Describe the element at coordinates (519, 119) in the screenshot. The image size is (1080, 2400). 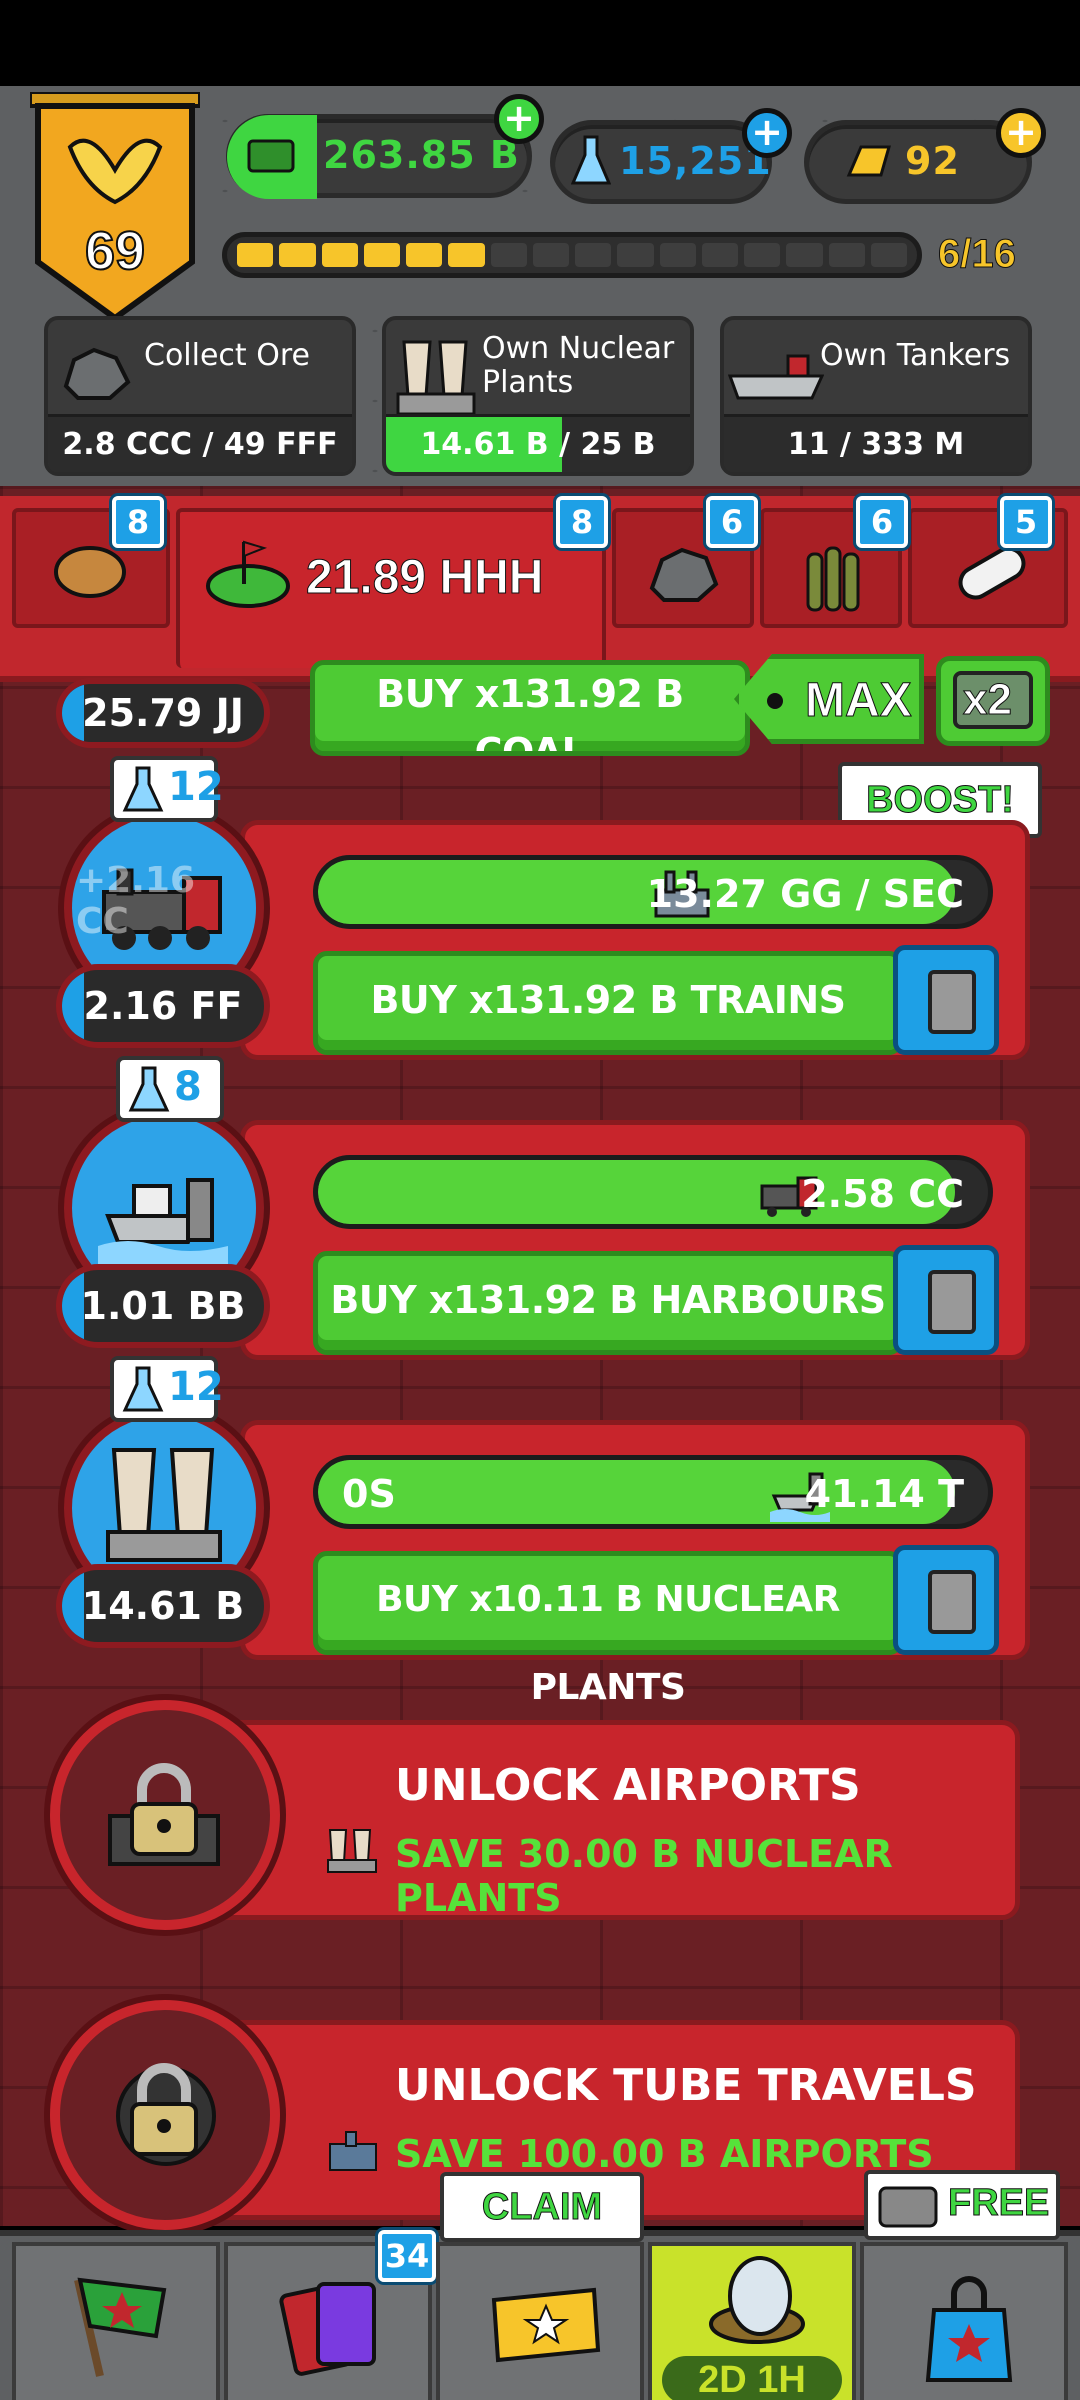
I see `add-cash-button: +` at that location.